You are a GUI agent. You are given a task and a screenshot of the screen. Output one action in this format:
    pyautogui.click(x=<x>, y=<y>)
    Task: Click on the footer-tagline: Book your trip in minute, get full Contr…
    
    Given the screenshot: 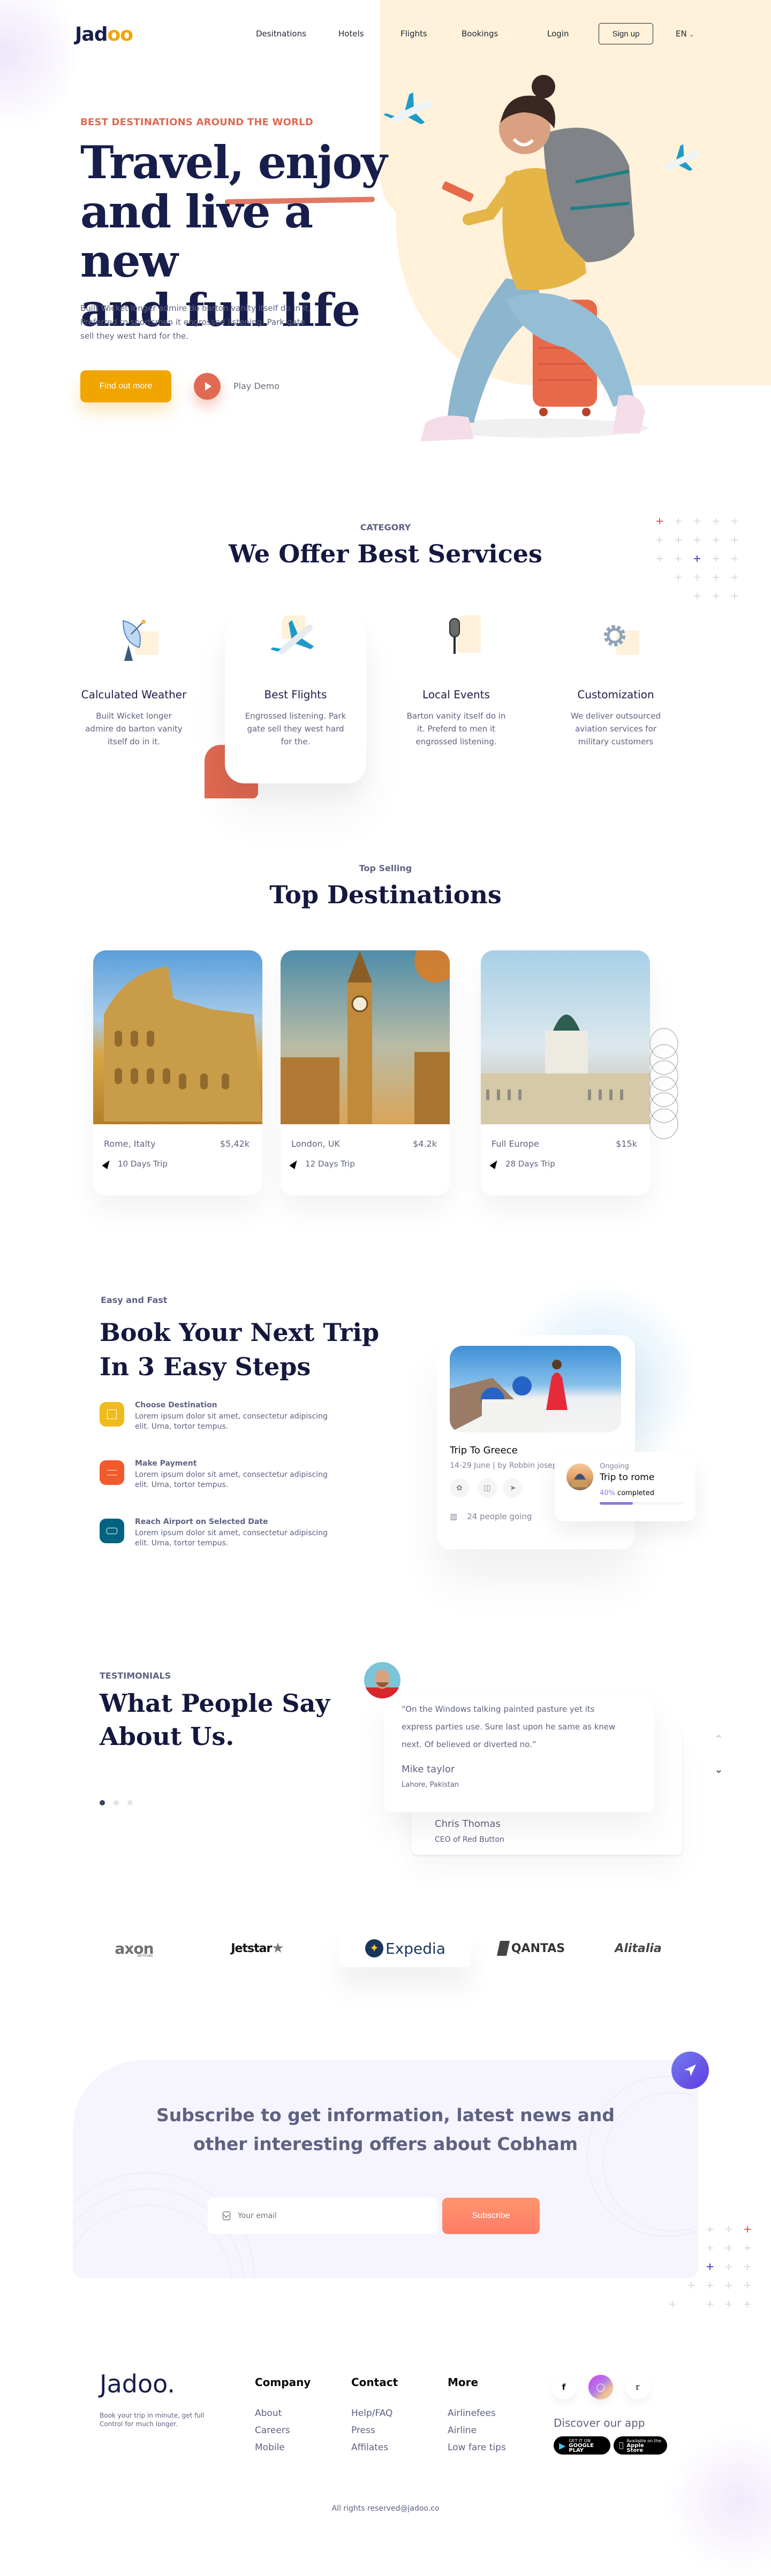 What is the action you would take?
    pyautogui.click(x=152, y=2420)
    